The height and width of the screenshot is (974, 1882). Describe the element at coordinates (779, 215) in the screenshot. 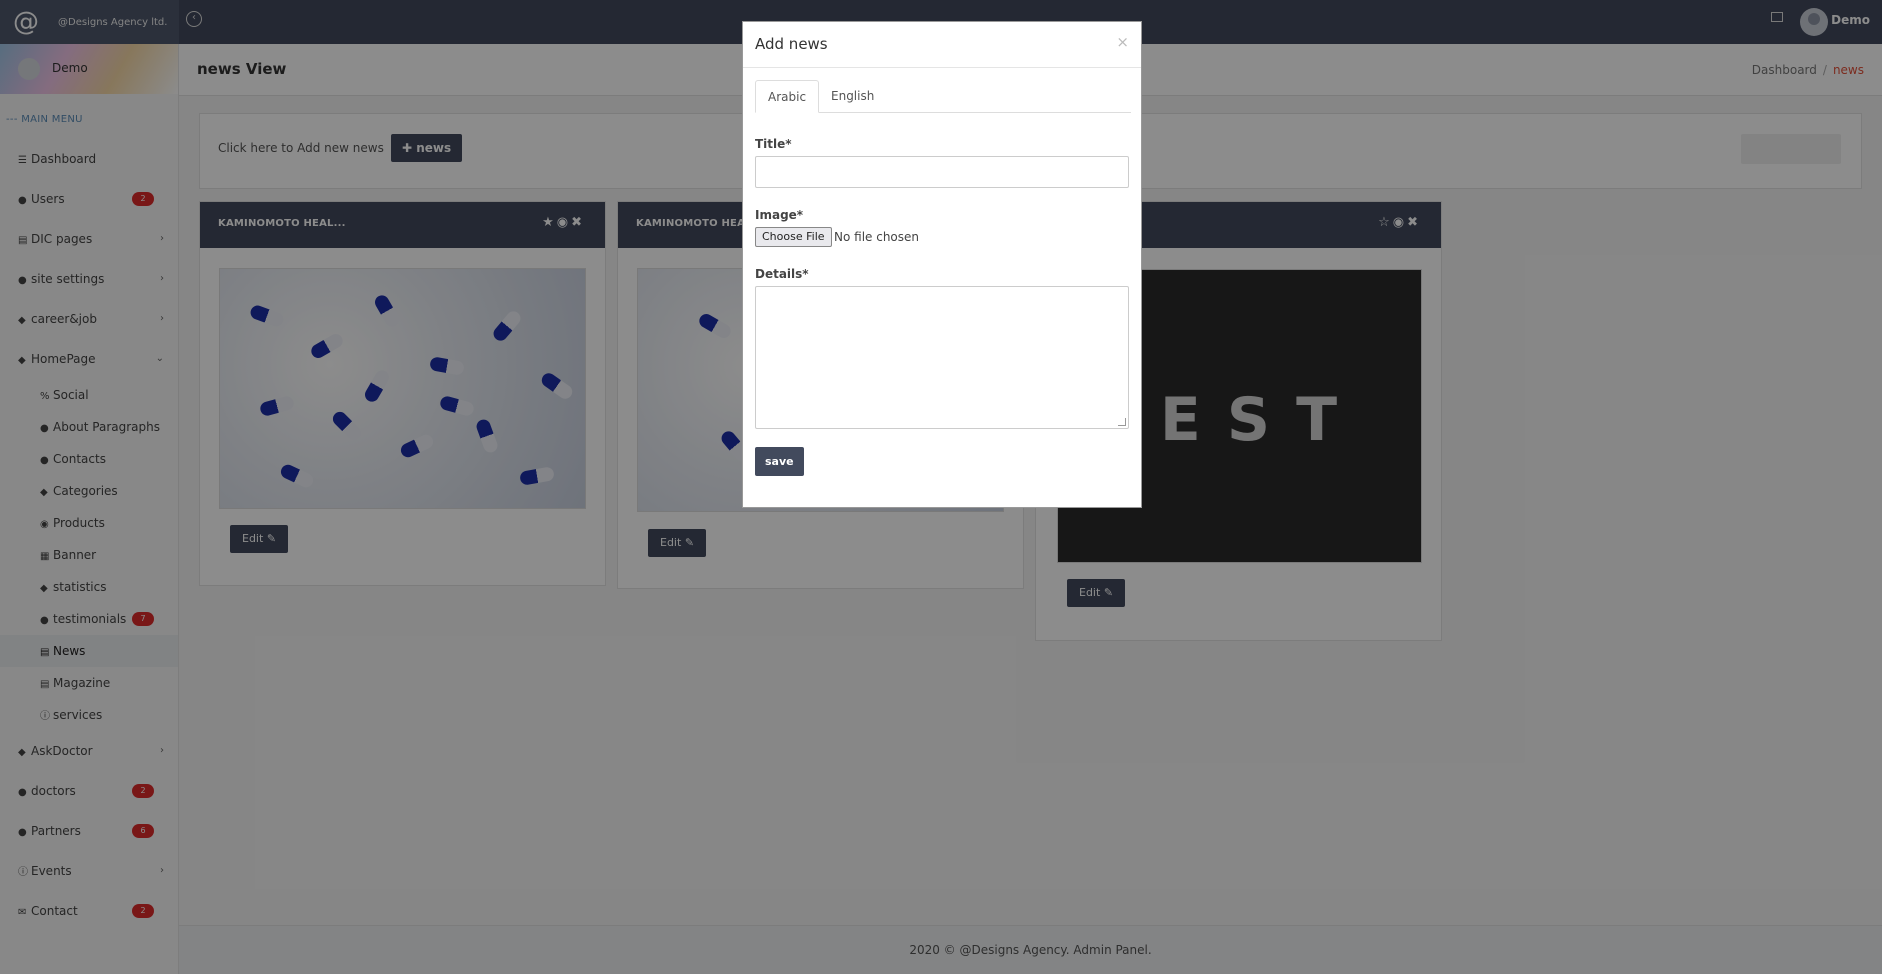

I see `image-label: Image*` at that location.